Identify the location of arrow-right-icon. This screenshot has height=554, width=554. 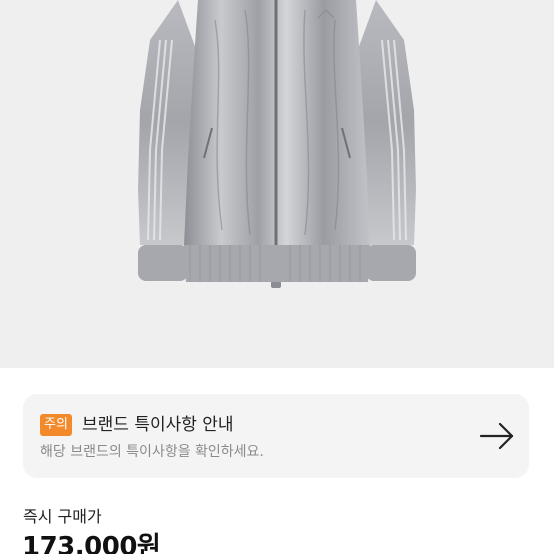
(497, 436).